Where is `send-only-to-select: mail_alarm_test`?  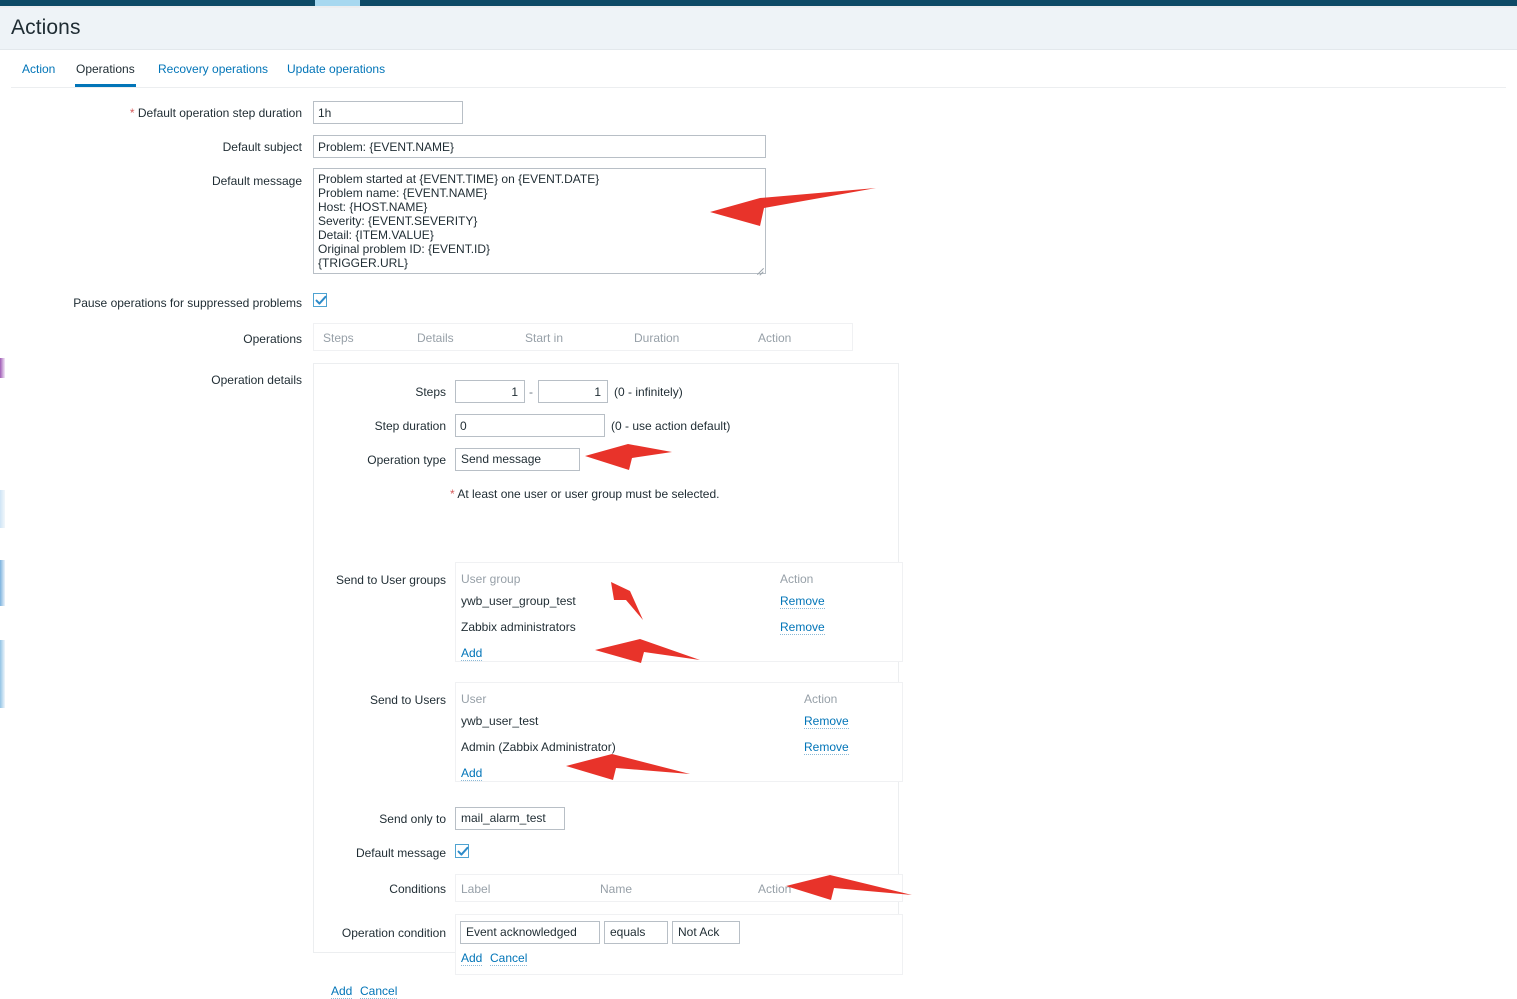
send-only-to-select: mail_alarm_test is located at coordinates (510, 818).